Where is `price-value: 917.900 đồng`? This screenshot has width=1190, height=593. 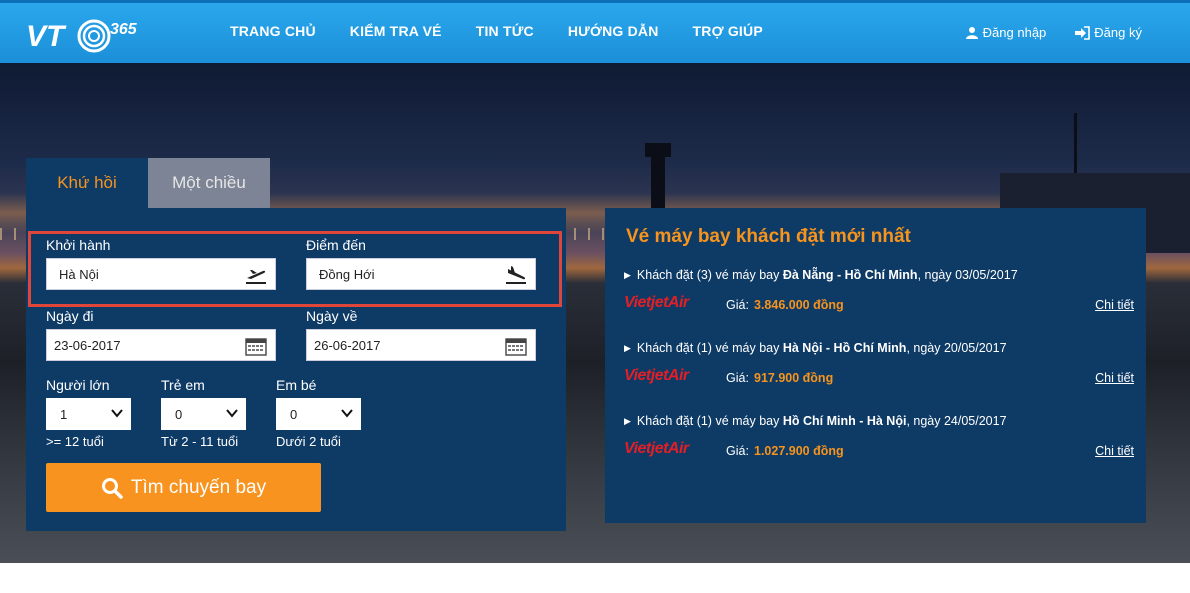 price-value: 917.900 đồng is located at coordinates (794, 378).